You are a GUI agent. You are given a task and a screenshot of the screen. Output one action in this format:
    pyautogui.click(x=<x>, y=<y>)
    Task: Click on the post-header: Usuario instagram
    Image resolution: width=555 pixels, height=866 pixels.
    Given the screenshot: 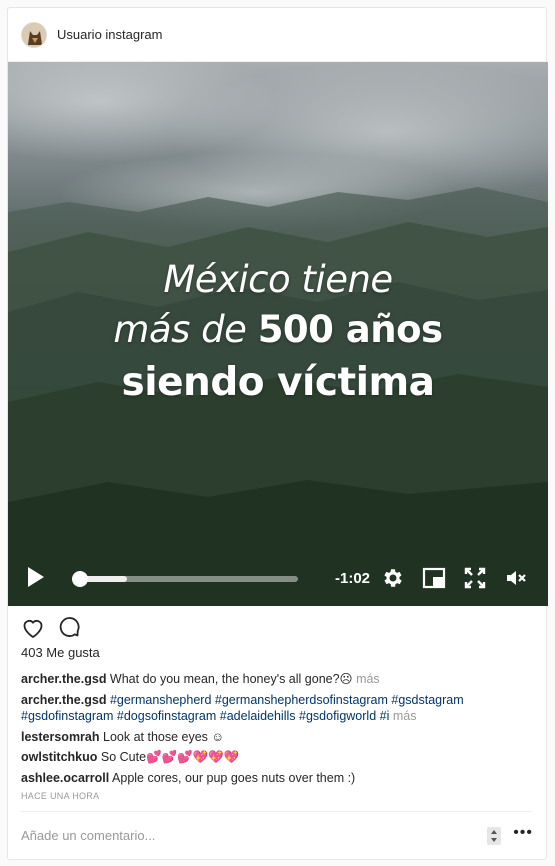 What is the action you would take?
    pyautogui.click(x=277, y=35)
    